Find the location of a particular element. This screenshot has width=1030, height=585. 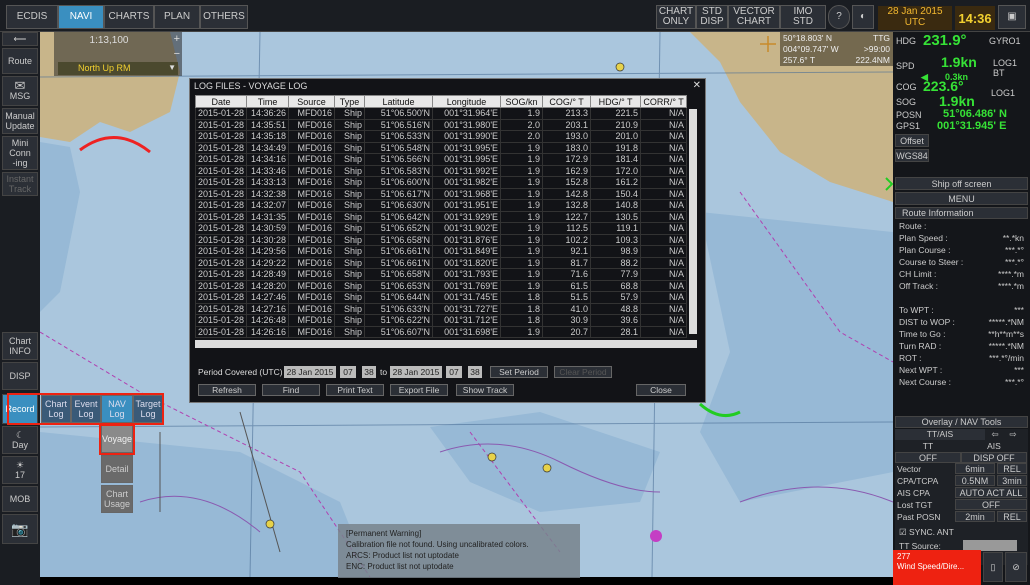

ecdis-button: ECDIS is located at coordinates (32, 17).